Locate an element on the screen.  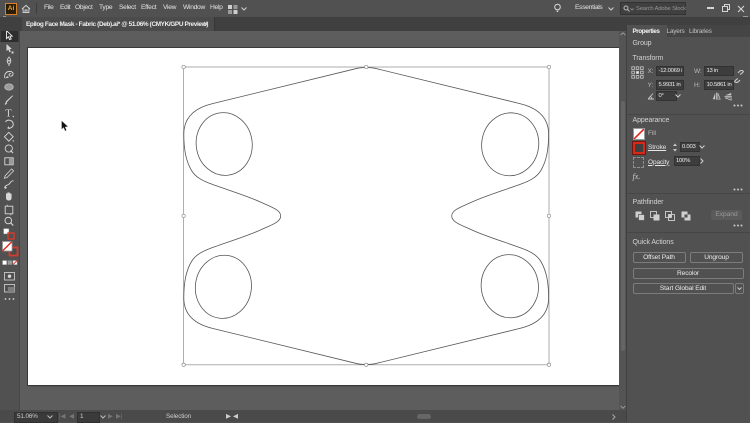
svg-text: T is located at coordinates (8, 114).